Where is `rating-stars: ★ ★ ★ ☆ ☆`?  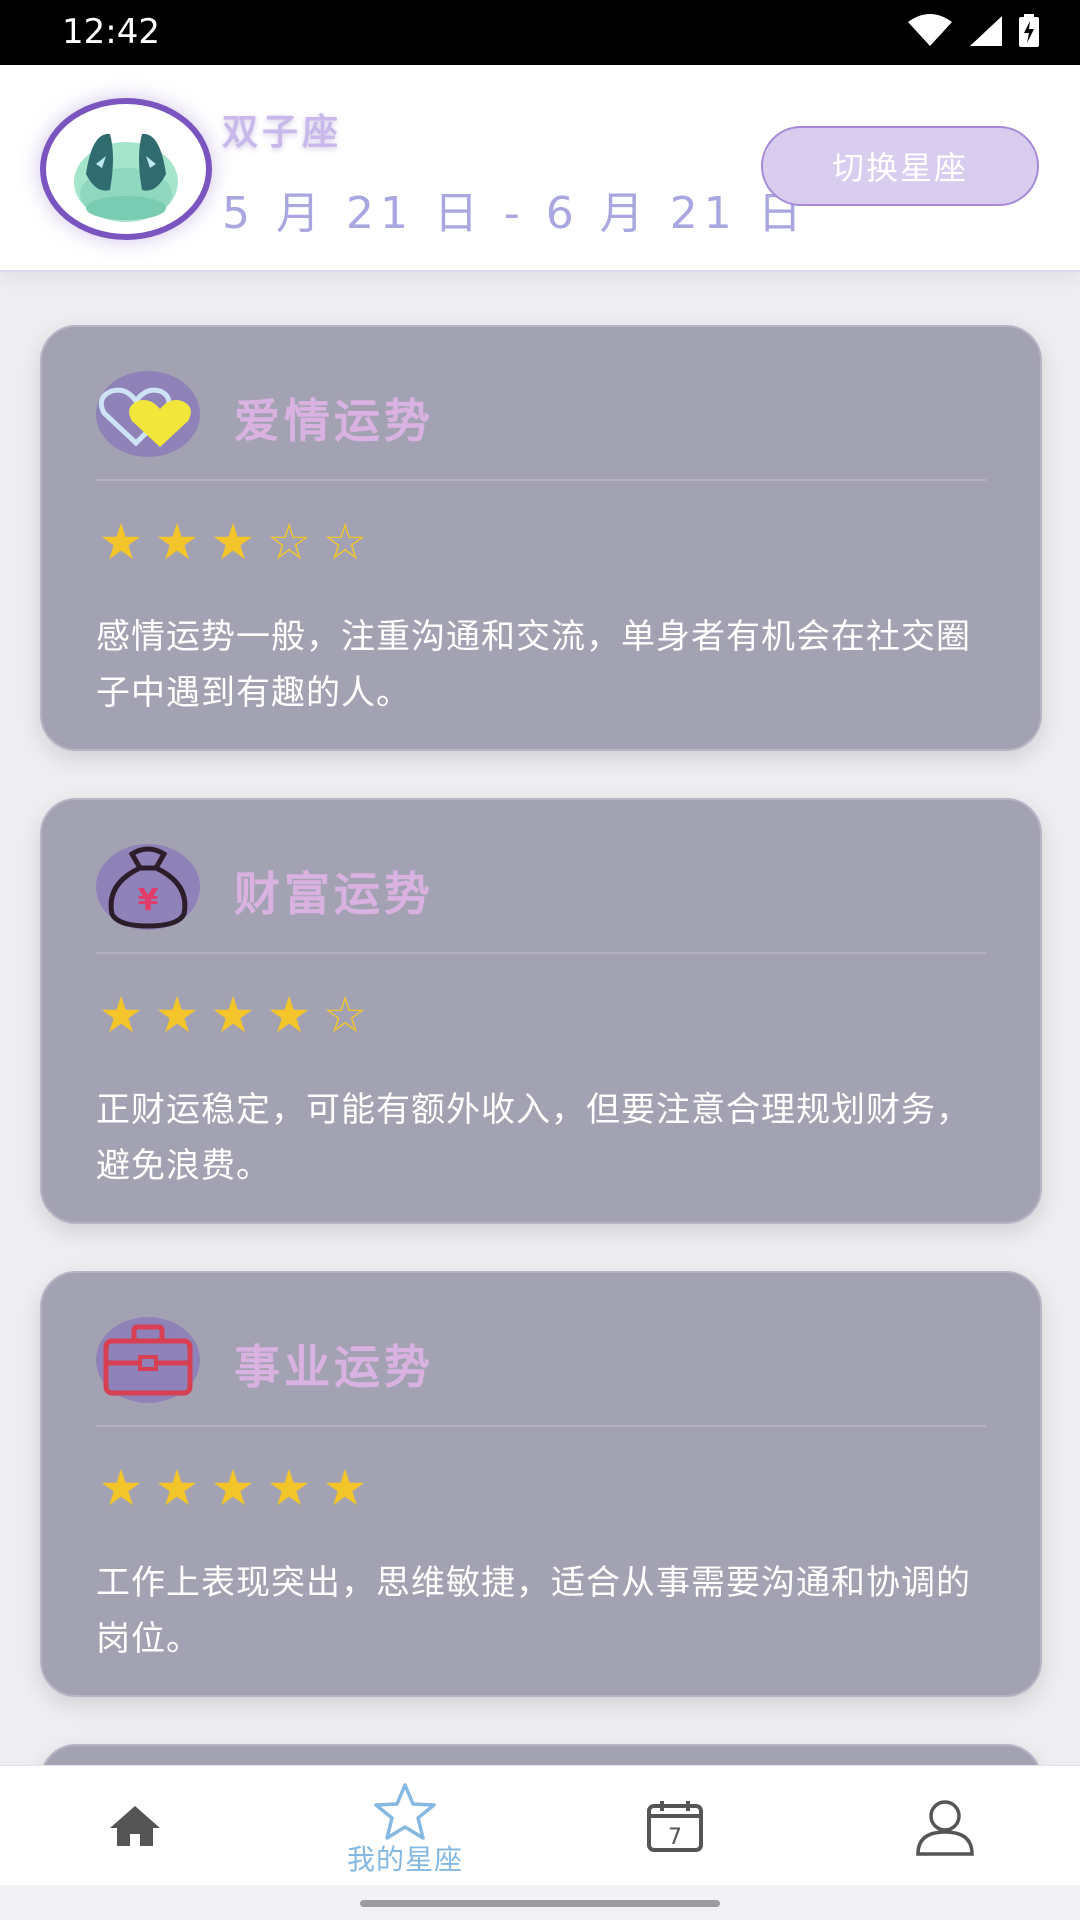
rating-stars: ★ ★ ★ ☆ ☆ is located at coordinates (233, 542).